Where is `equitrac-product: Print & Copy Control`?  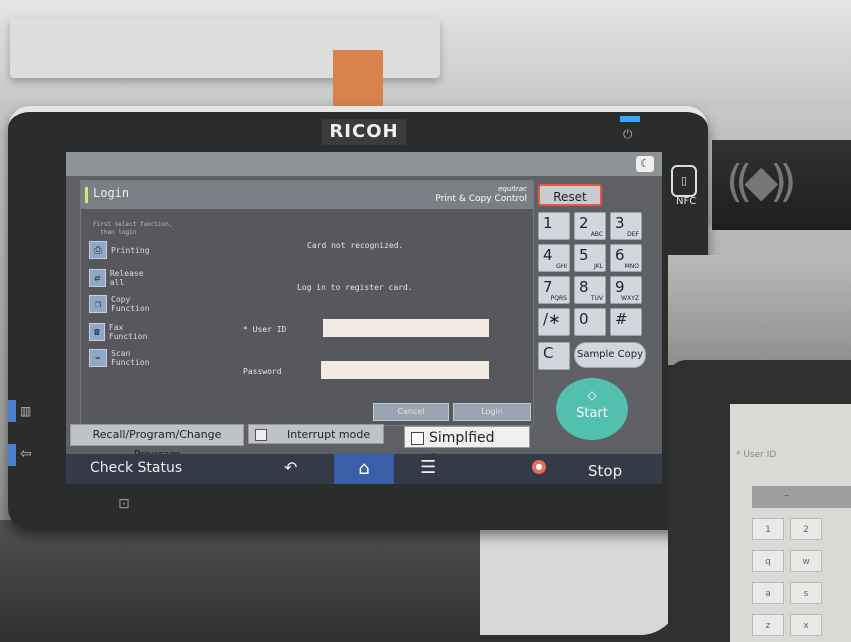
equitrac-product: Print & Copy Control is located at coordinates (481, 199).